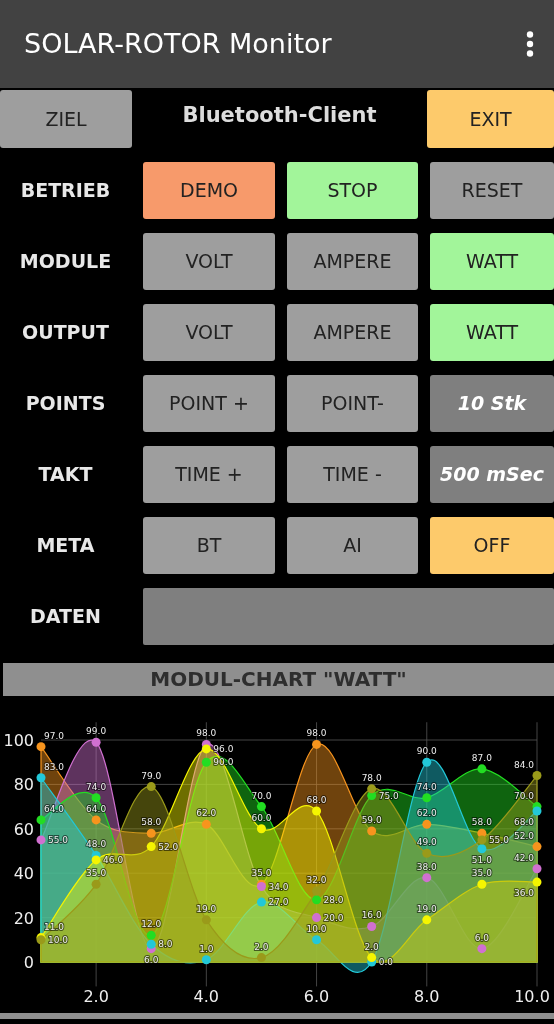 Image resolution: width=554 pixels, height=1024 pixels. What do you see at coordinates (278, 679) in the screenshot?
I see `chart-title: MODUL-CHART "WATT"` at bounding box center [278, 679].